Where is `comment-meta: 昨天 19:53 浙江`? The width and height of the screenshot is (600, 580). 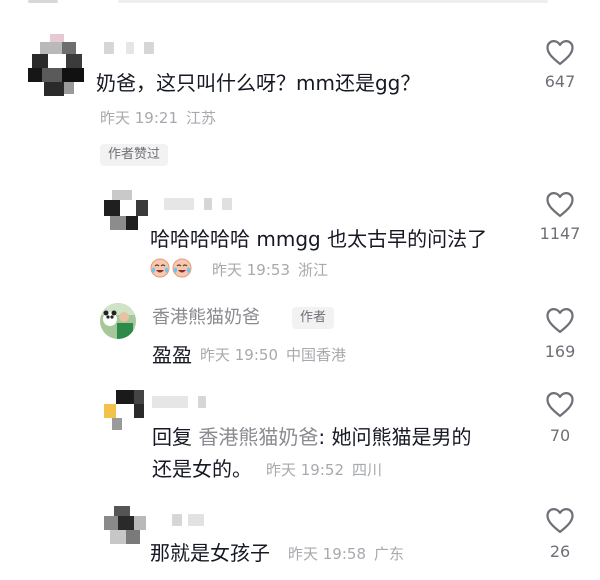 comment-meta: 昨天 19:53 浙江 is located at coordinates (274, 270).